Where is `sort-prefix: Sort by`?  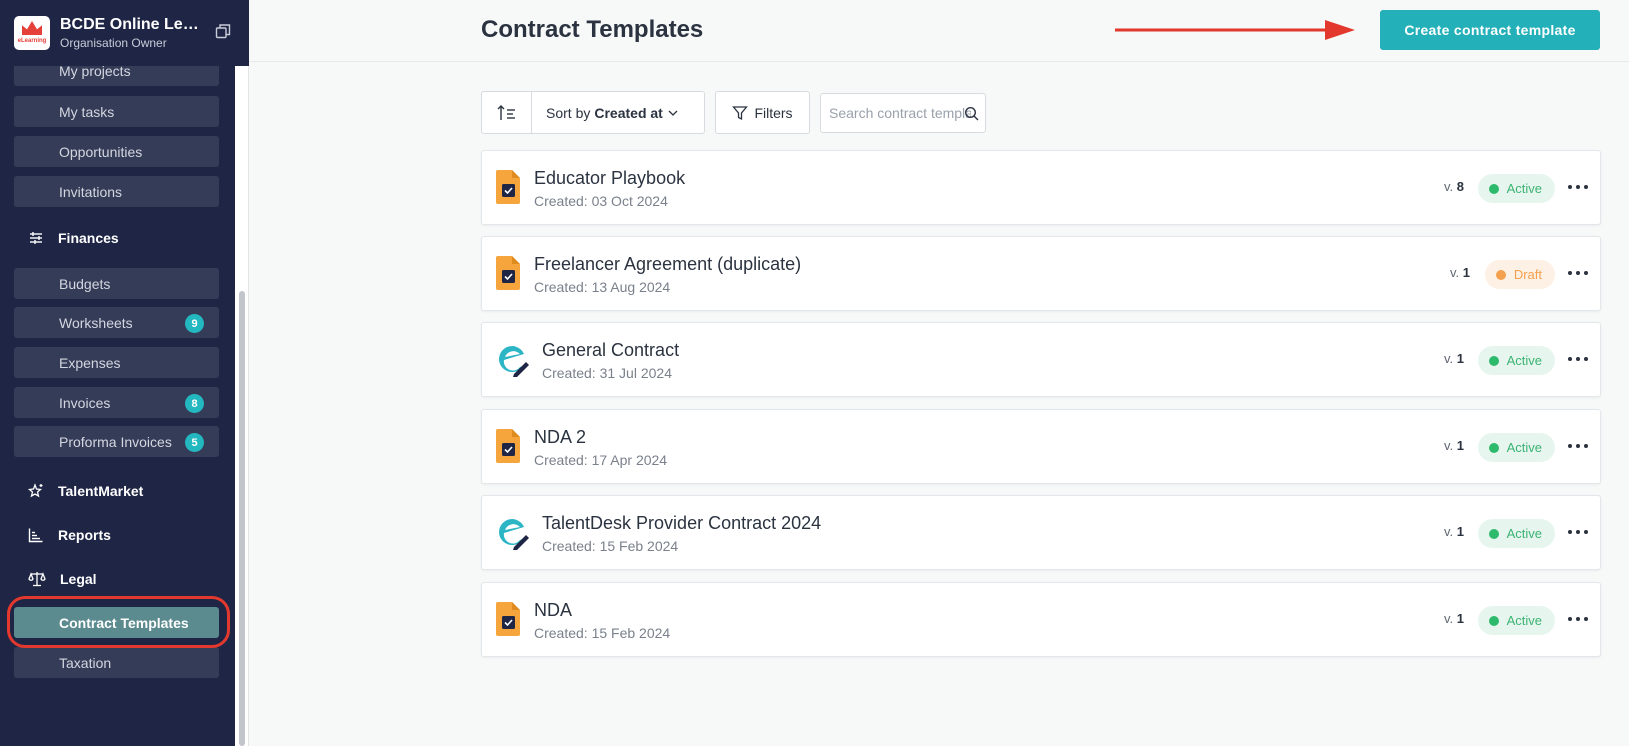 sort-prefix: Sort by is located at coordinates (568, 112).